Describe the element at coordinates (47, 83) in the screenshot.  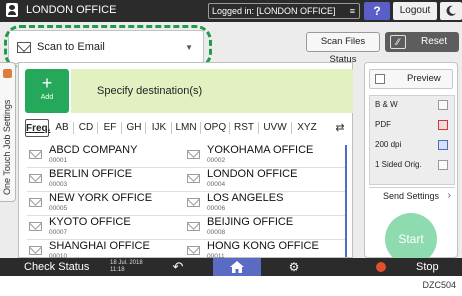
I see `plus-icon: +` at that location.